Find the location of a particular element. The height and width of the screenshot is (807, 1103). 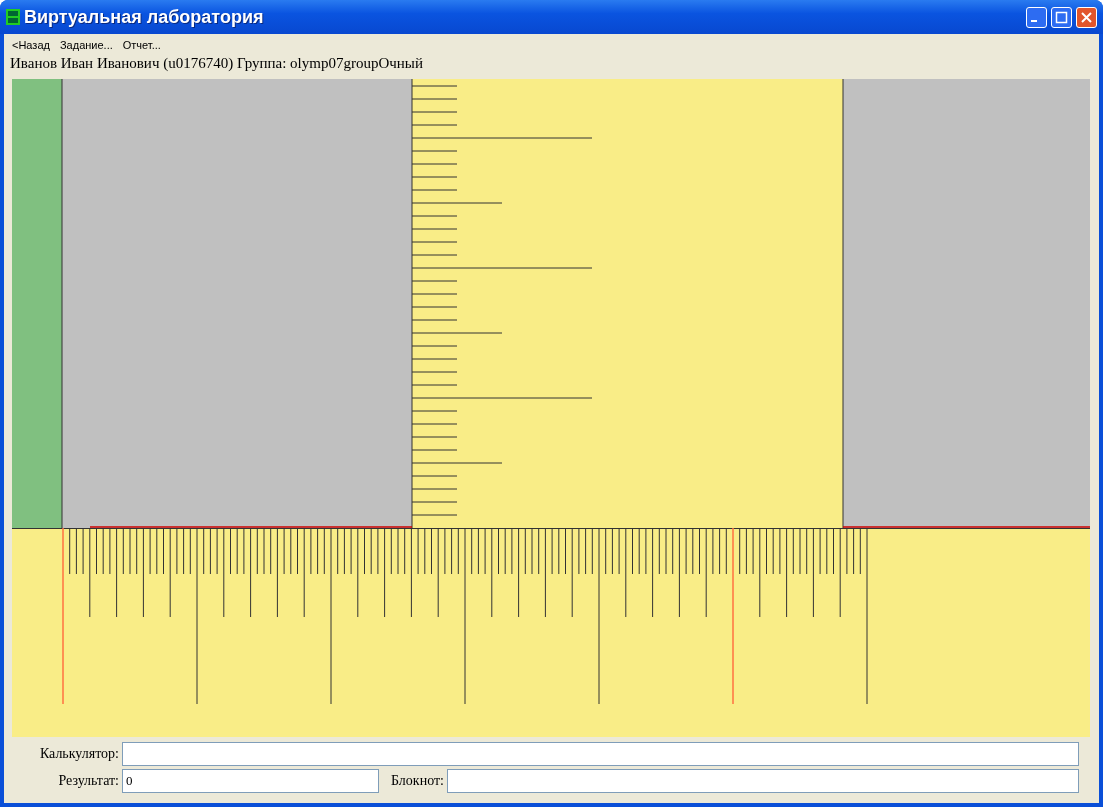

field-label: Результат: is located at coordinates (88, 781).